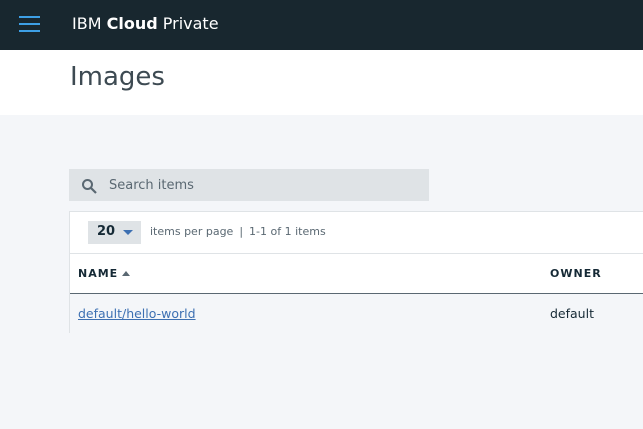 The height and width of the screenshot is (429, 643). I want to click on brand-bold: Cloud, so click(132, 23).